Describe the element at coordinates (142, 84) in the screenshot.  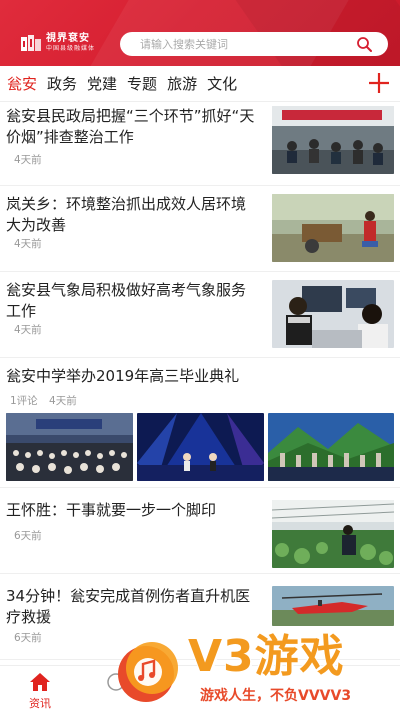
I see `tab-topics: 专题` at that location.